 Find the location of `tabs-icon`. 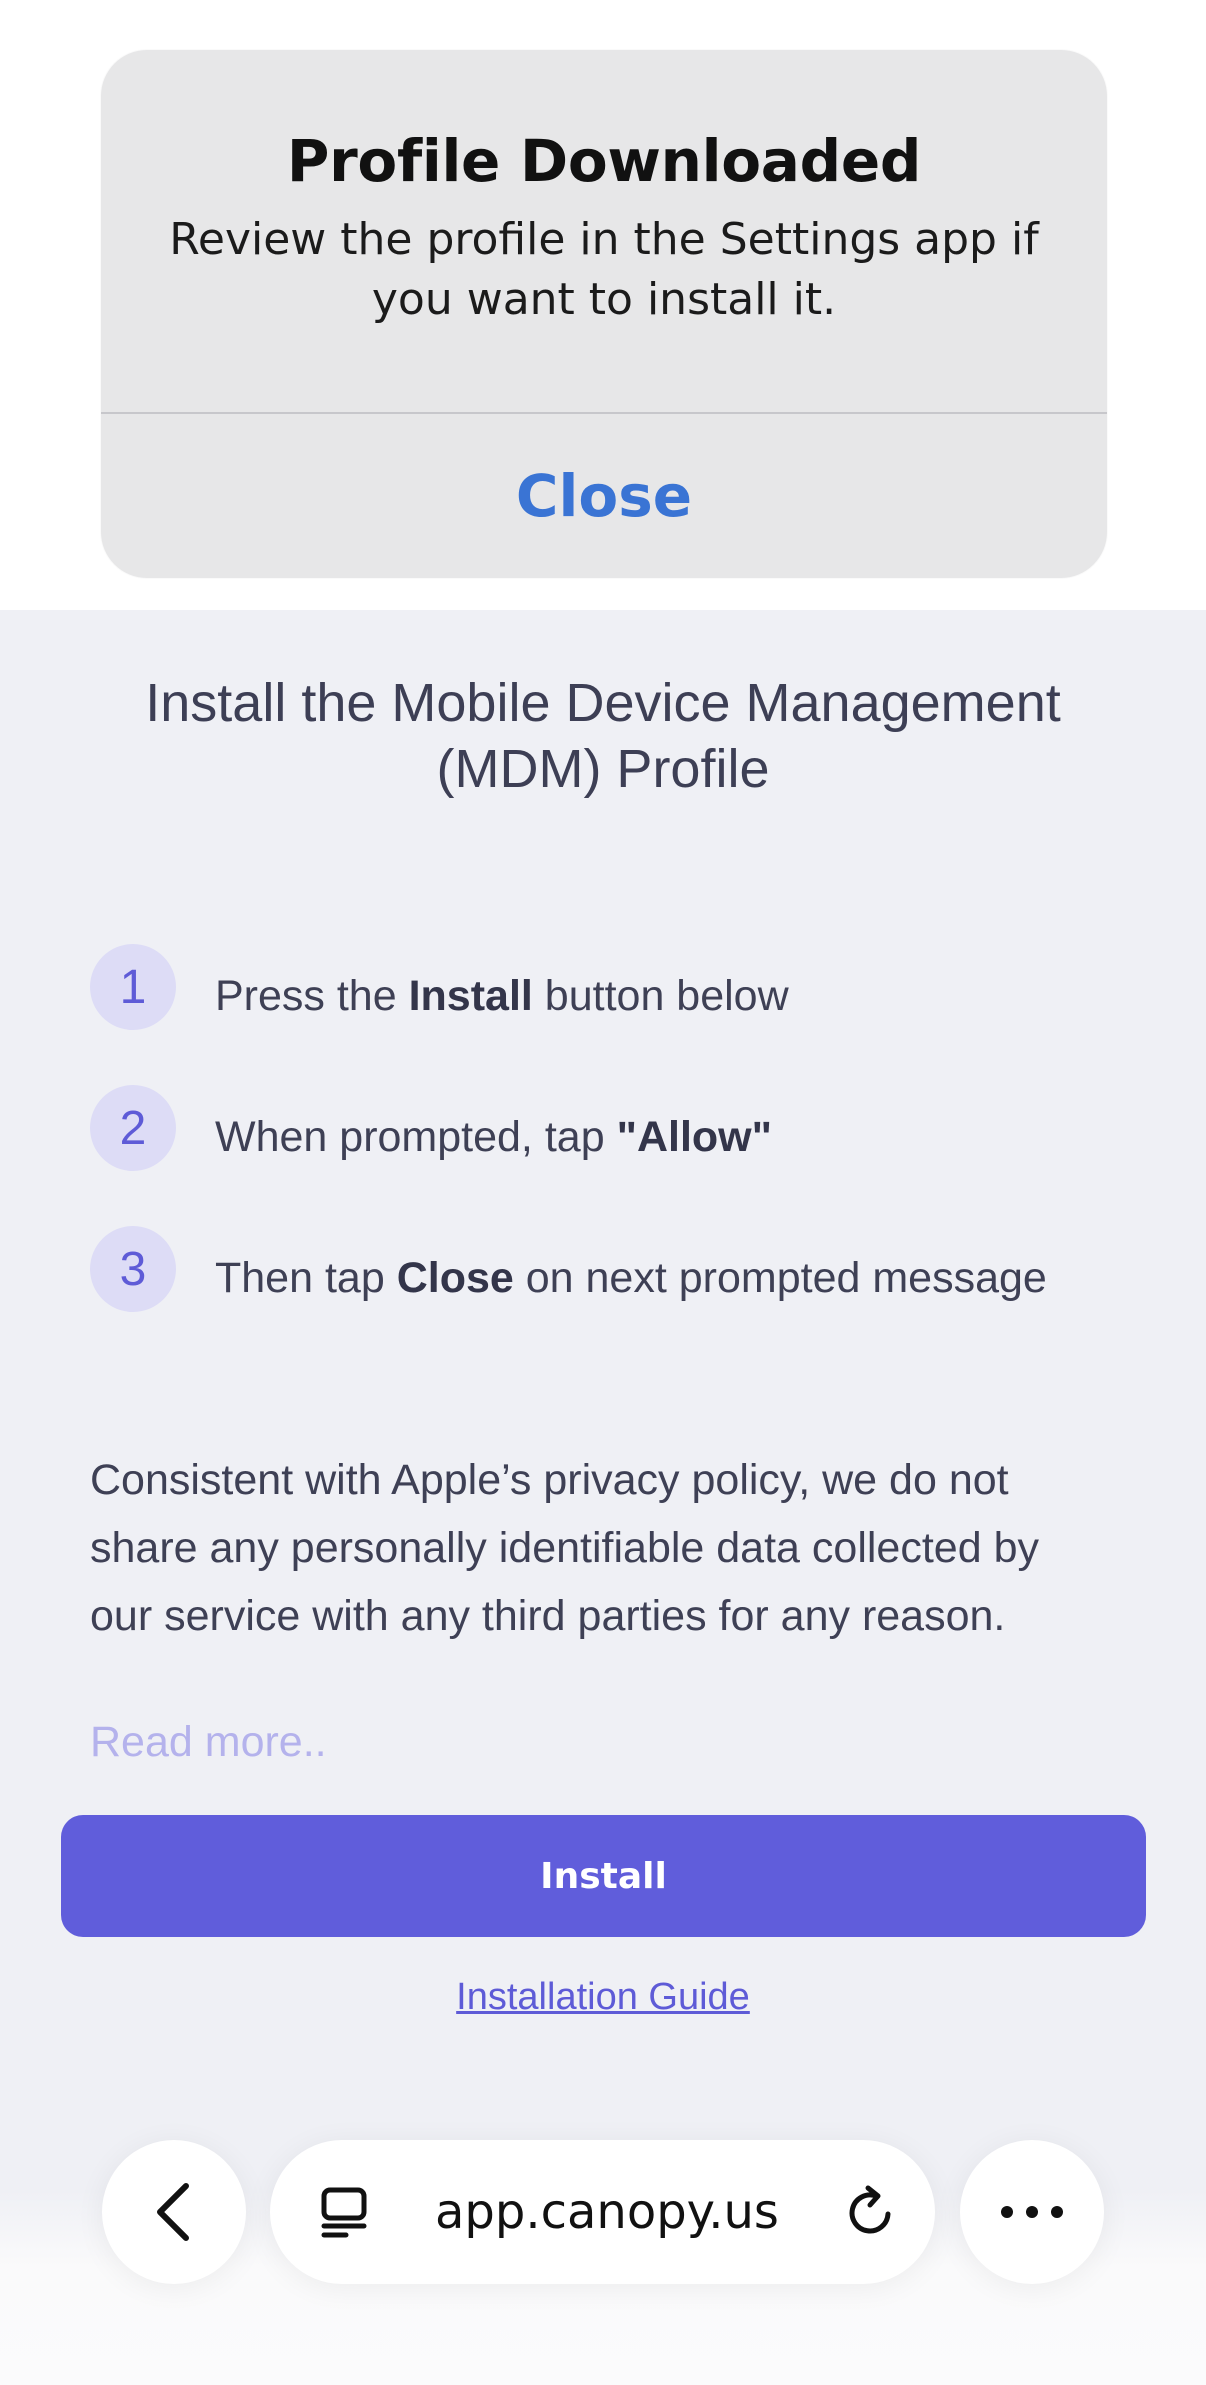

tabs-icon is located at coordinates (344, 2212).